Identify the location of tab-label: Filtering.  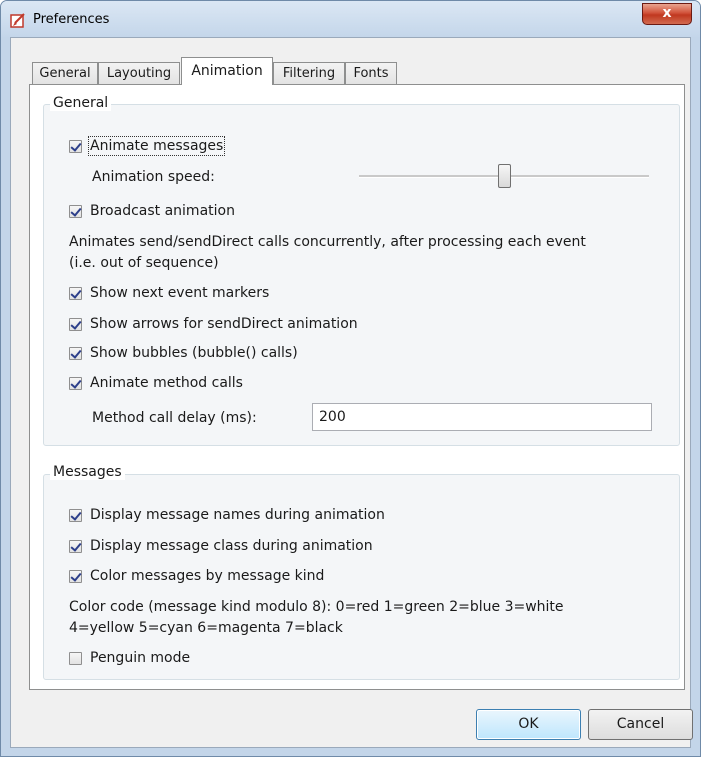
(309, 73).